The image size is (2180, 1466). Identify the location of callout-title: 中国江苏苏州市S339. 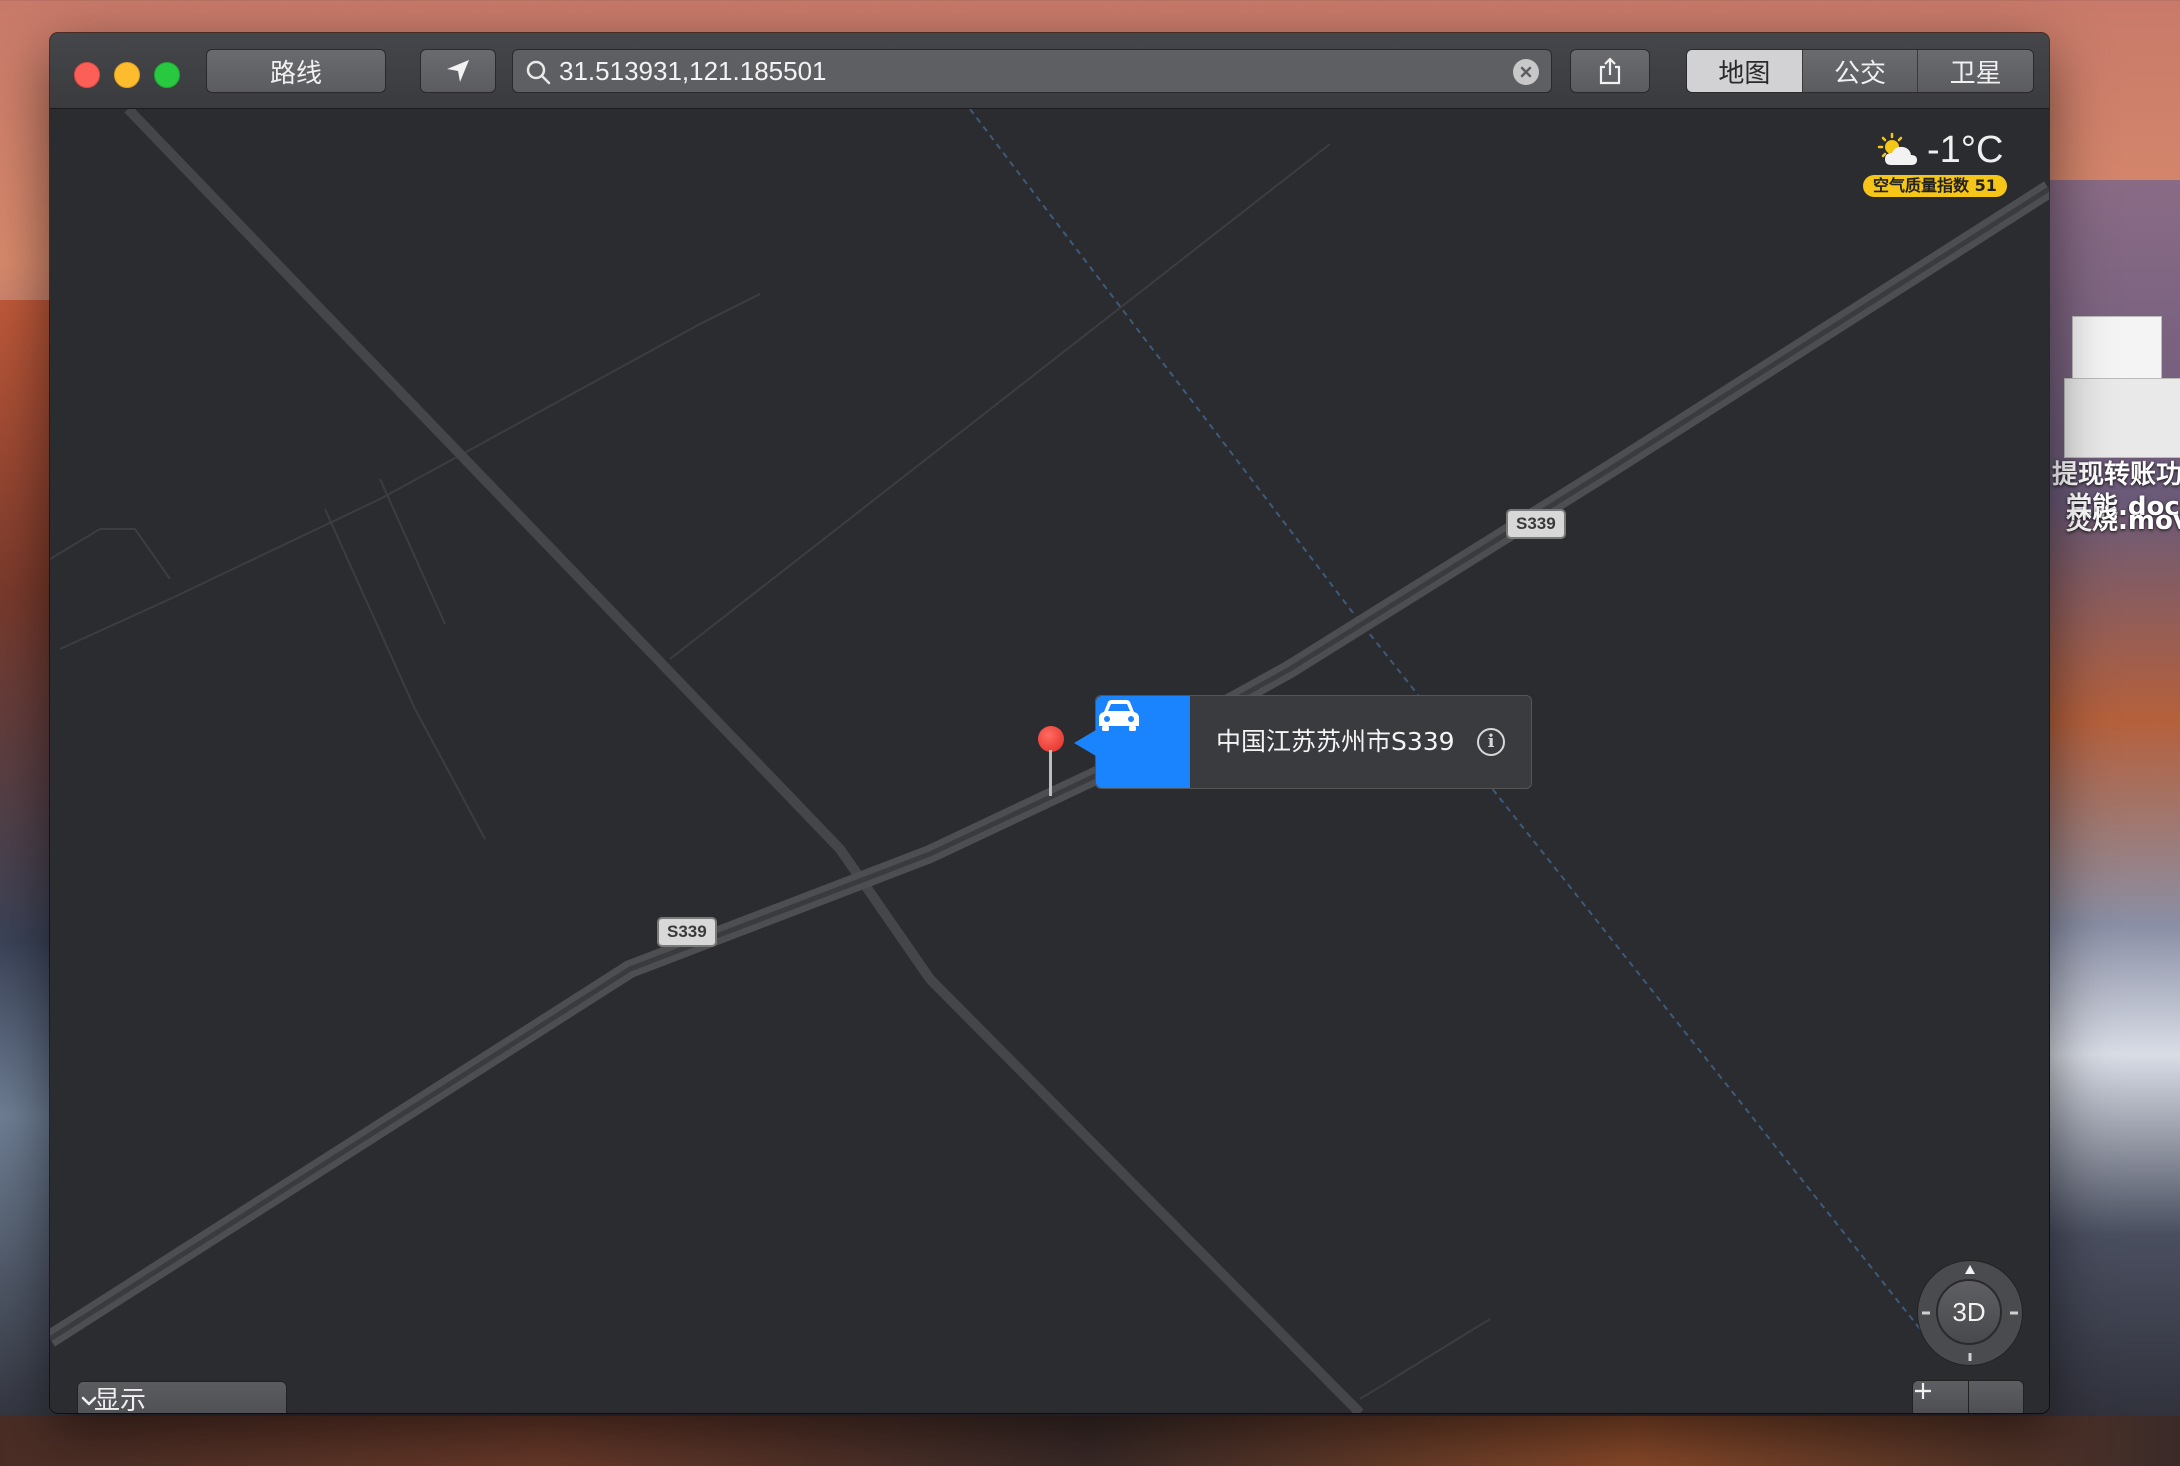
(1335, 741).